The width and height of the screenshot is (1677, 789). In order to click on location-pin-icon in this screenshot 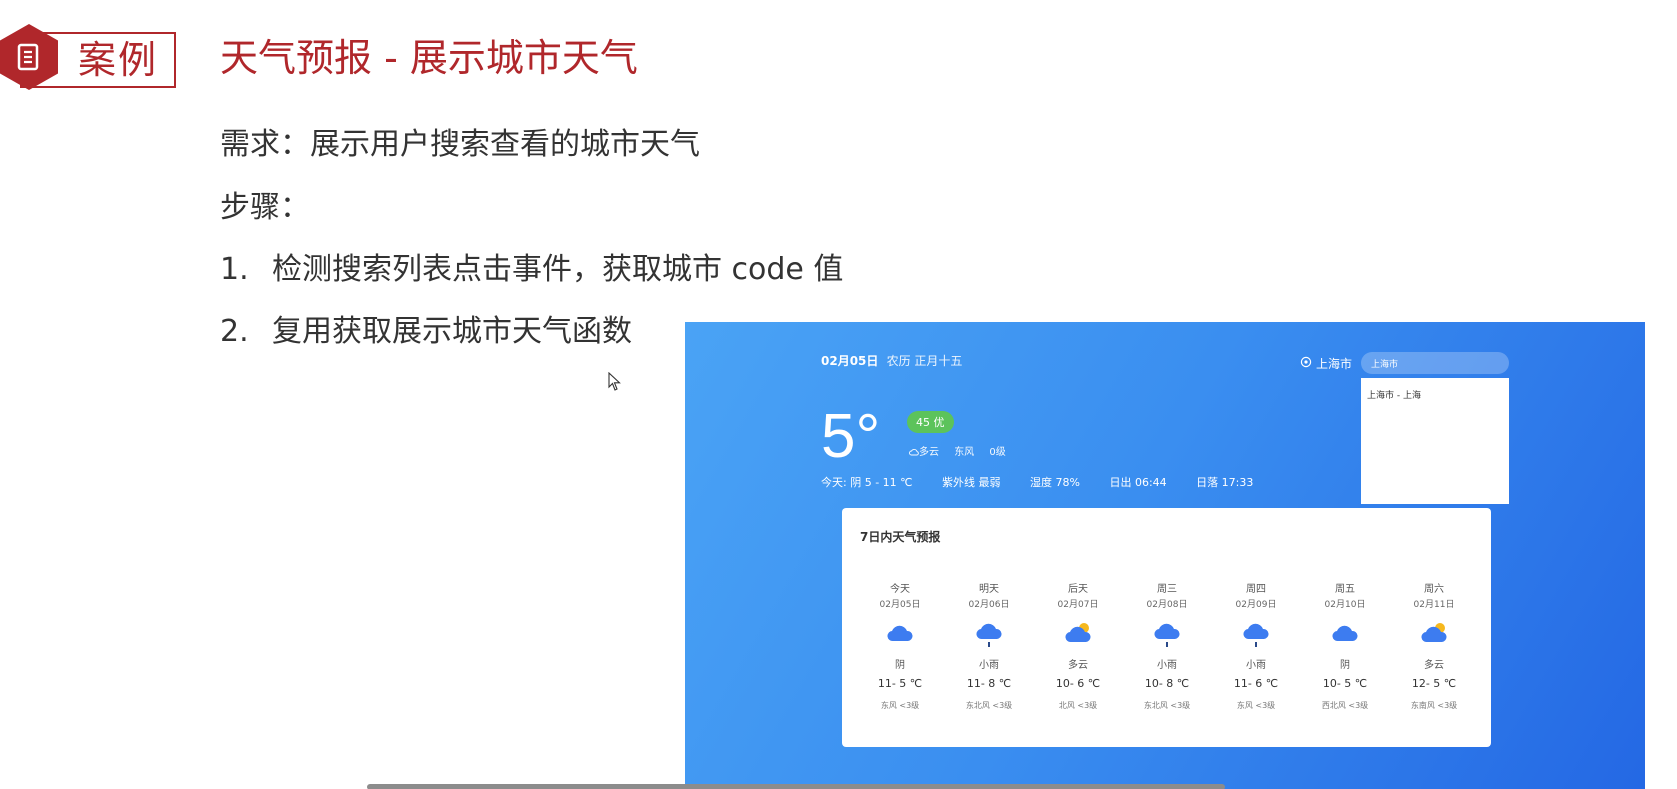, I will do `click(1306, 363)`.